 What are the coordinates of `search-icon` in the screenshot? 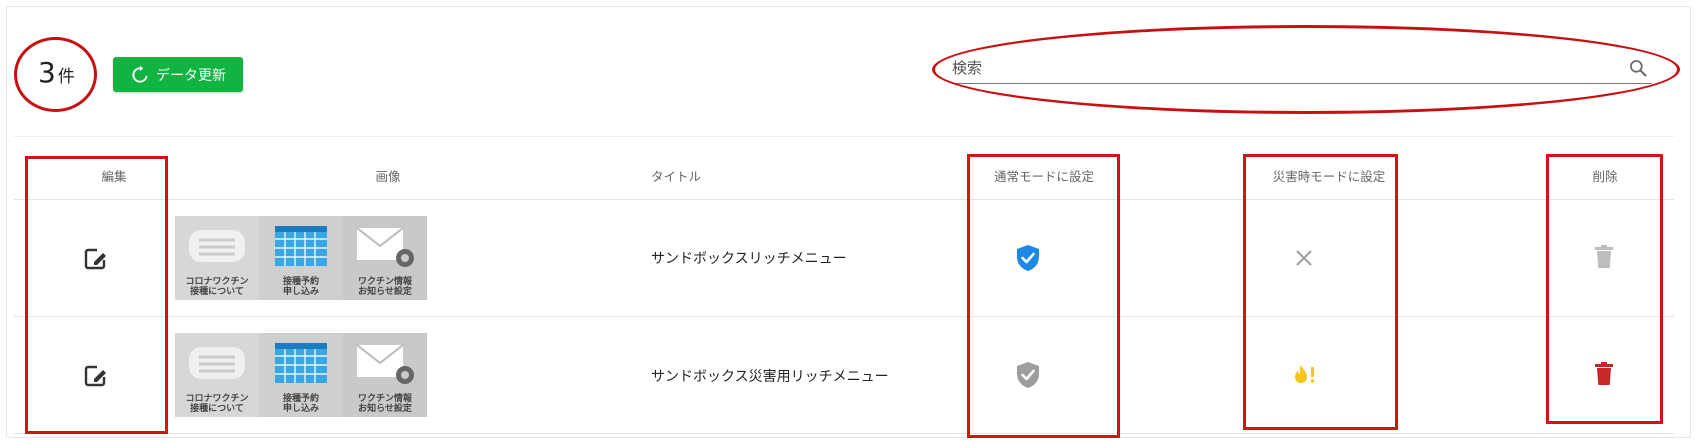 It's located at (1638, 68).